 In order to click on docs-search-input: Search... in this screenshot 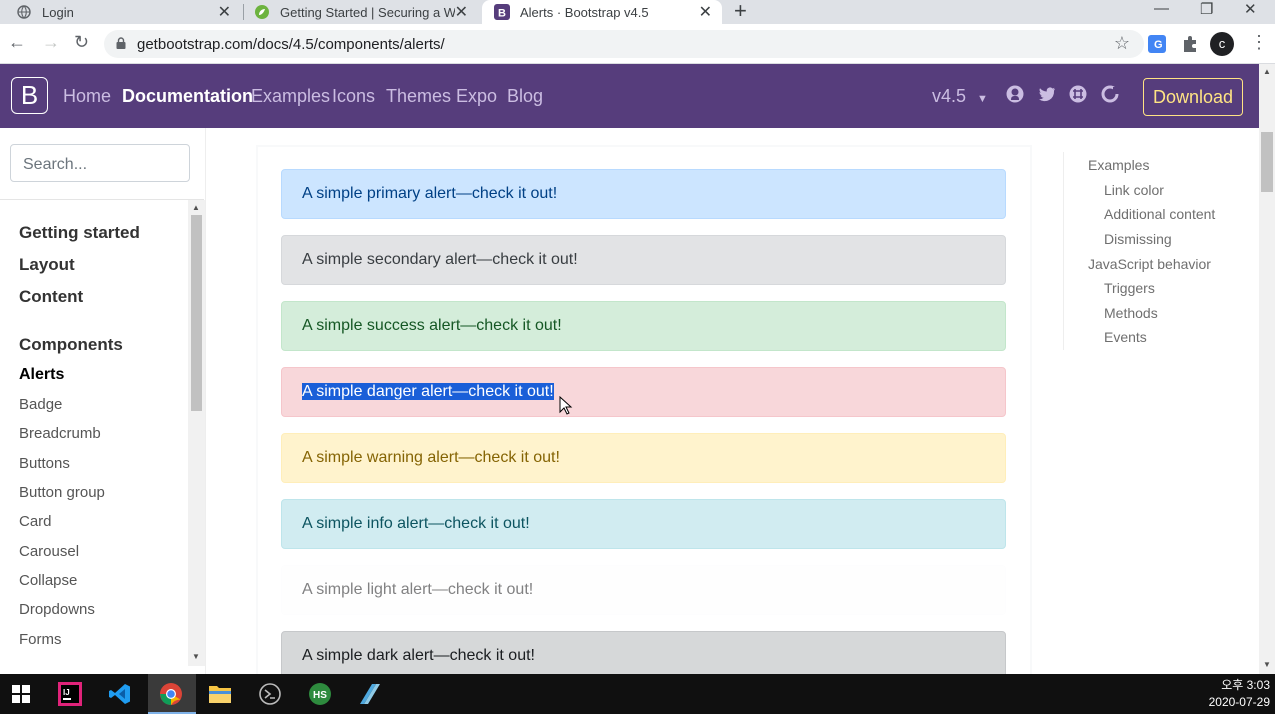, I will do `click(100, 163)`.